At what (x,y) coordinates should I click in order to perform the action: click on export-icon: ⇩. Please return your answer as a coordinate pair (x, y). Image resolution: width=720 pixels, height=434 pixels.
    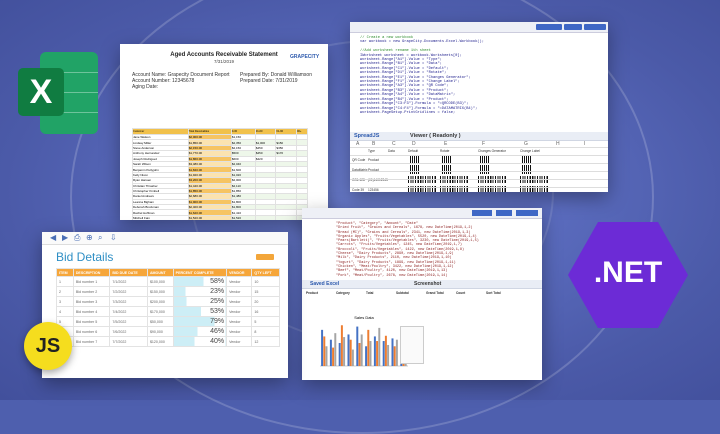
    Looking at the image, I should click on (113, 237).